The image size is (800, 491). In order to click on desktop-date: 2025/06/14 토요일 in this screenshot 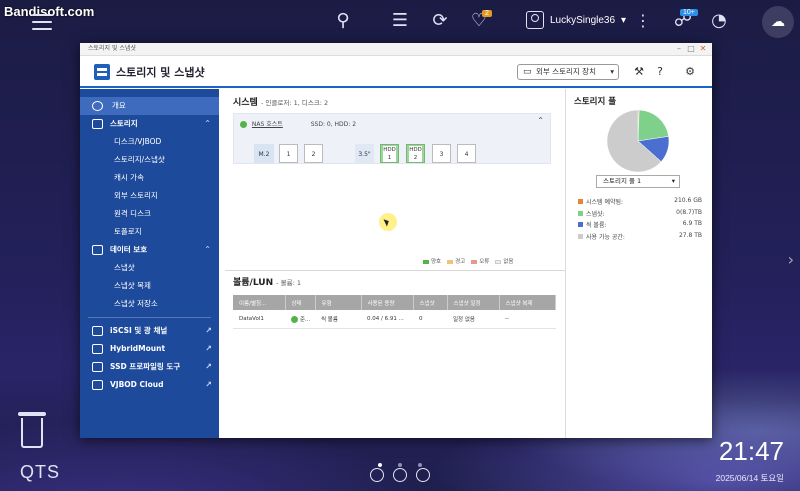, I will do `click(749, 478)`.